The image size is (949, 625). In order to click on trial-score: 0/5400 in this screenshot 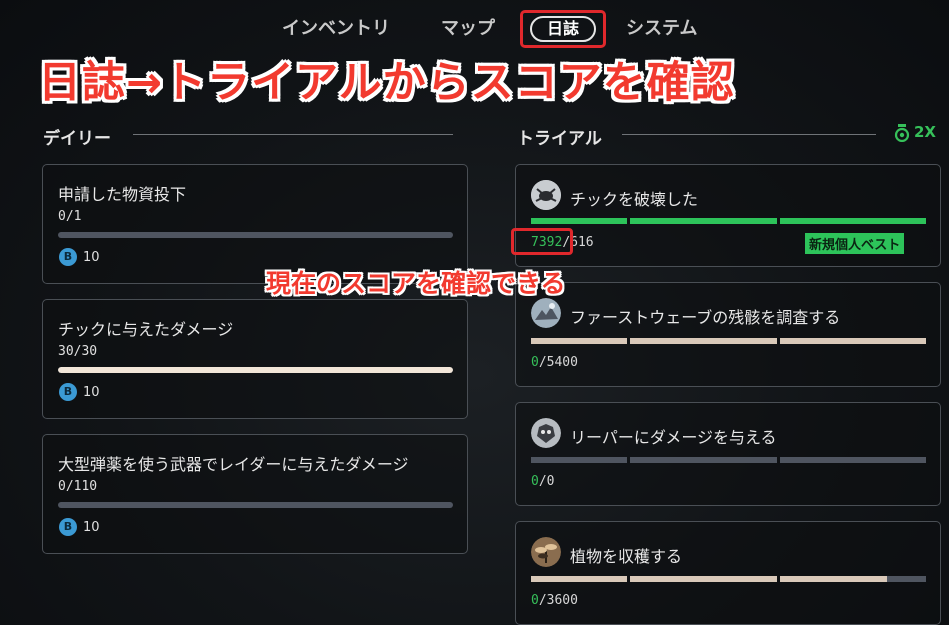, I will do `click(554, 362)`.